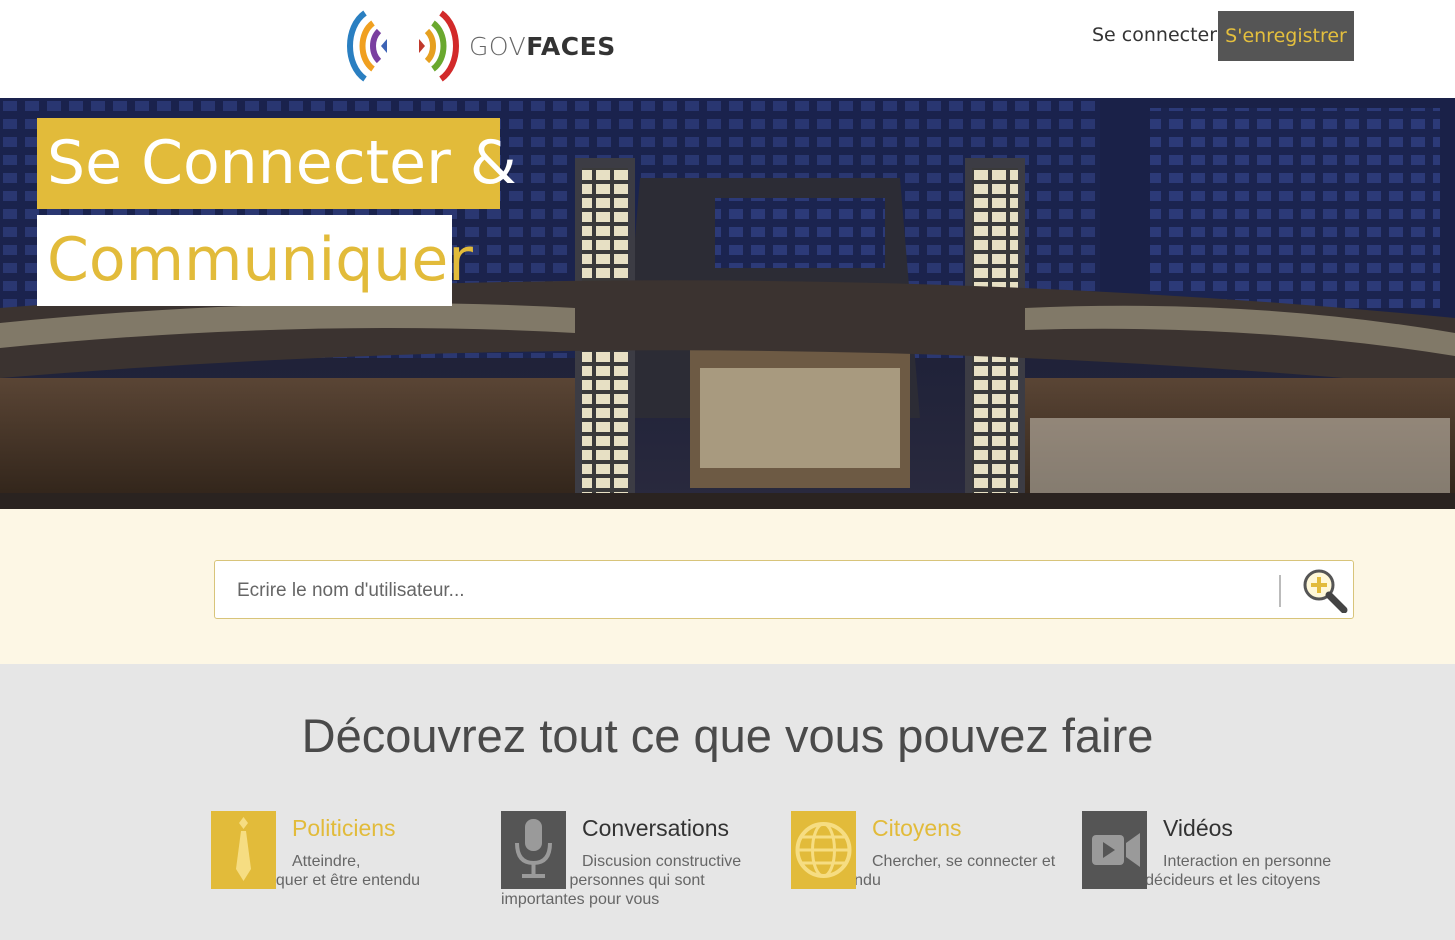 The width and height of the screenshot is (1455, 940). I want to click on tie-icon, so click(243, 850).